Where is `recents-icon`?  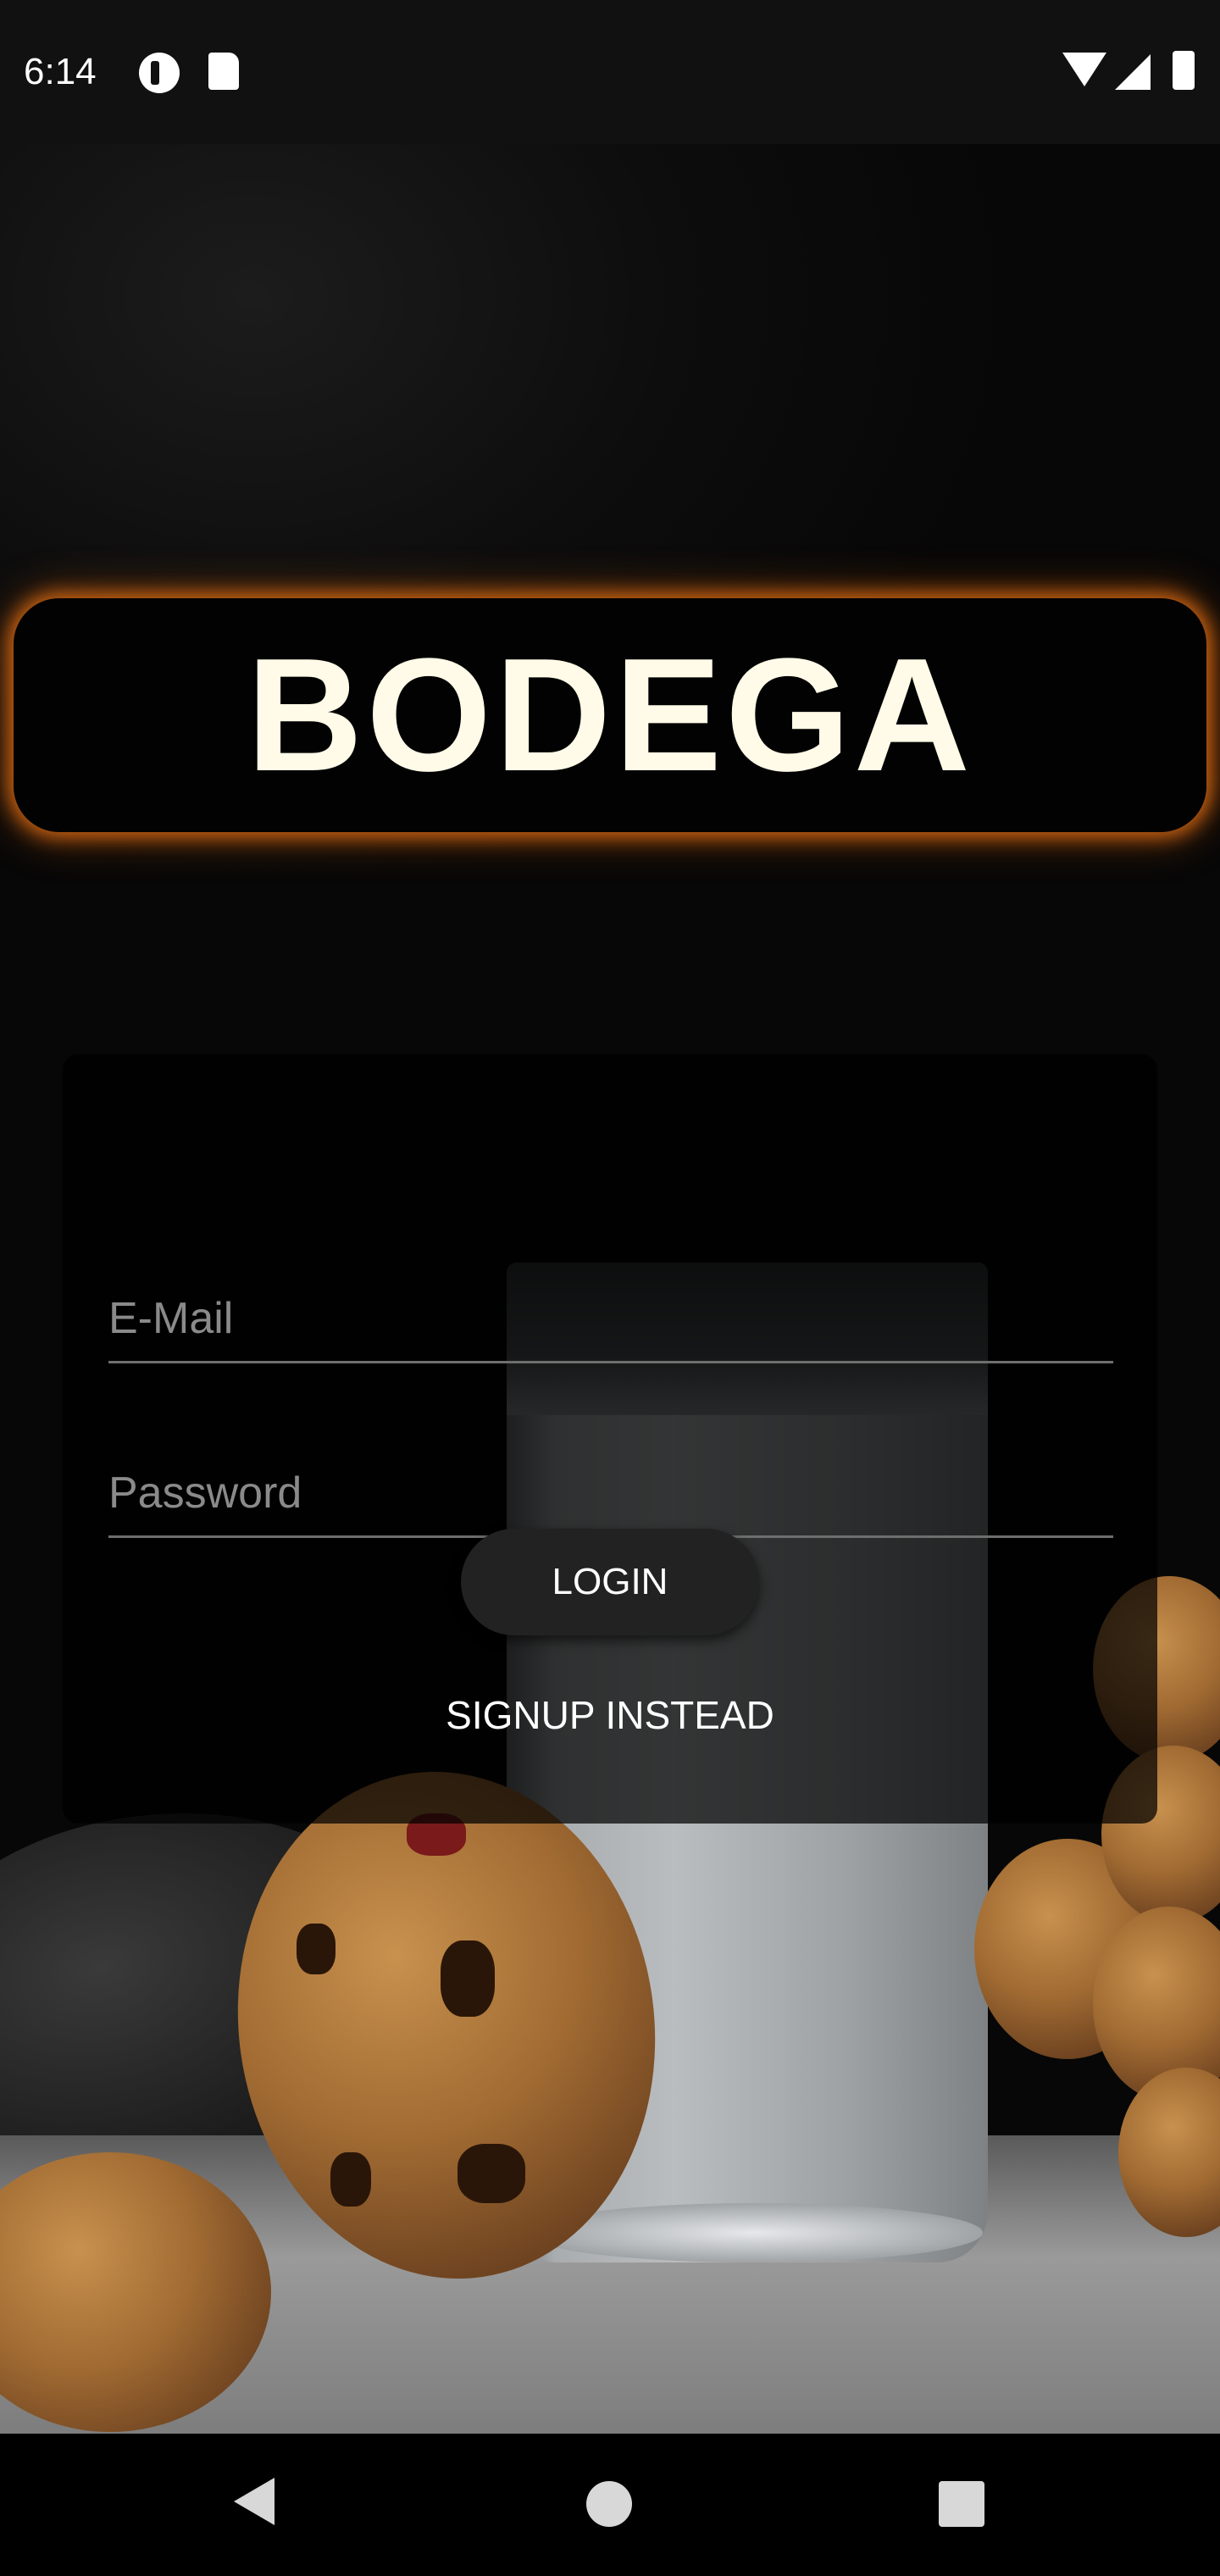 recents-icon is located at coordinates (961, 2504).